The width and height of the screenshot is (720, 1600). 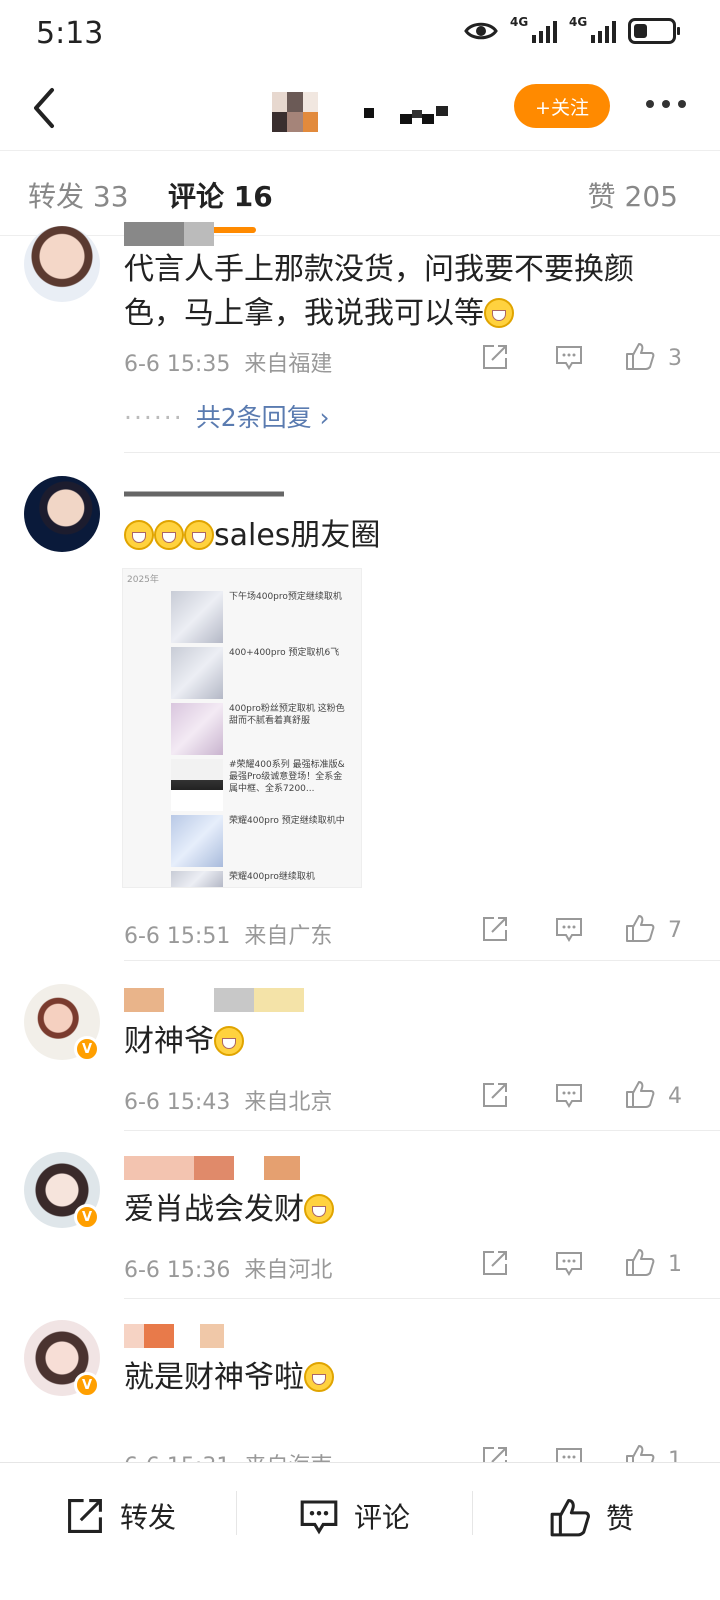 What do you see at coordinates (360, 35) in the screenshot?
I see `status-bar: 5:13 4G 4G` at bounding box center [360, 35].